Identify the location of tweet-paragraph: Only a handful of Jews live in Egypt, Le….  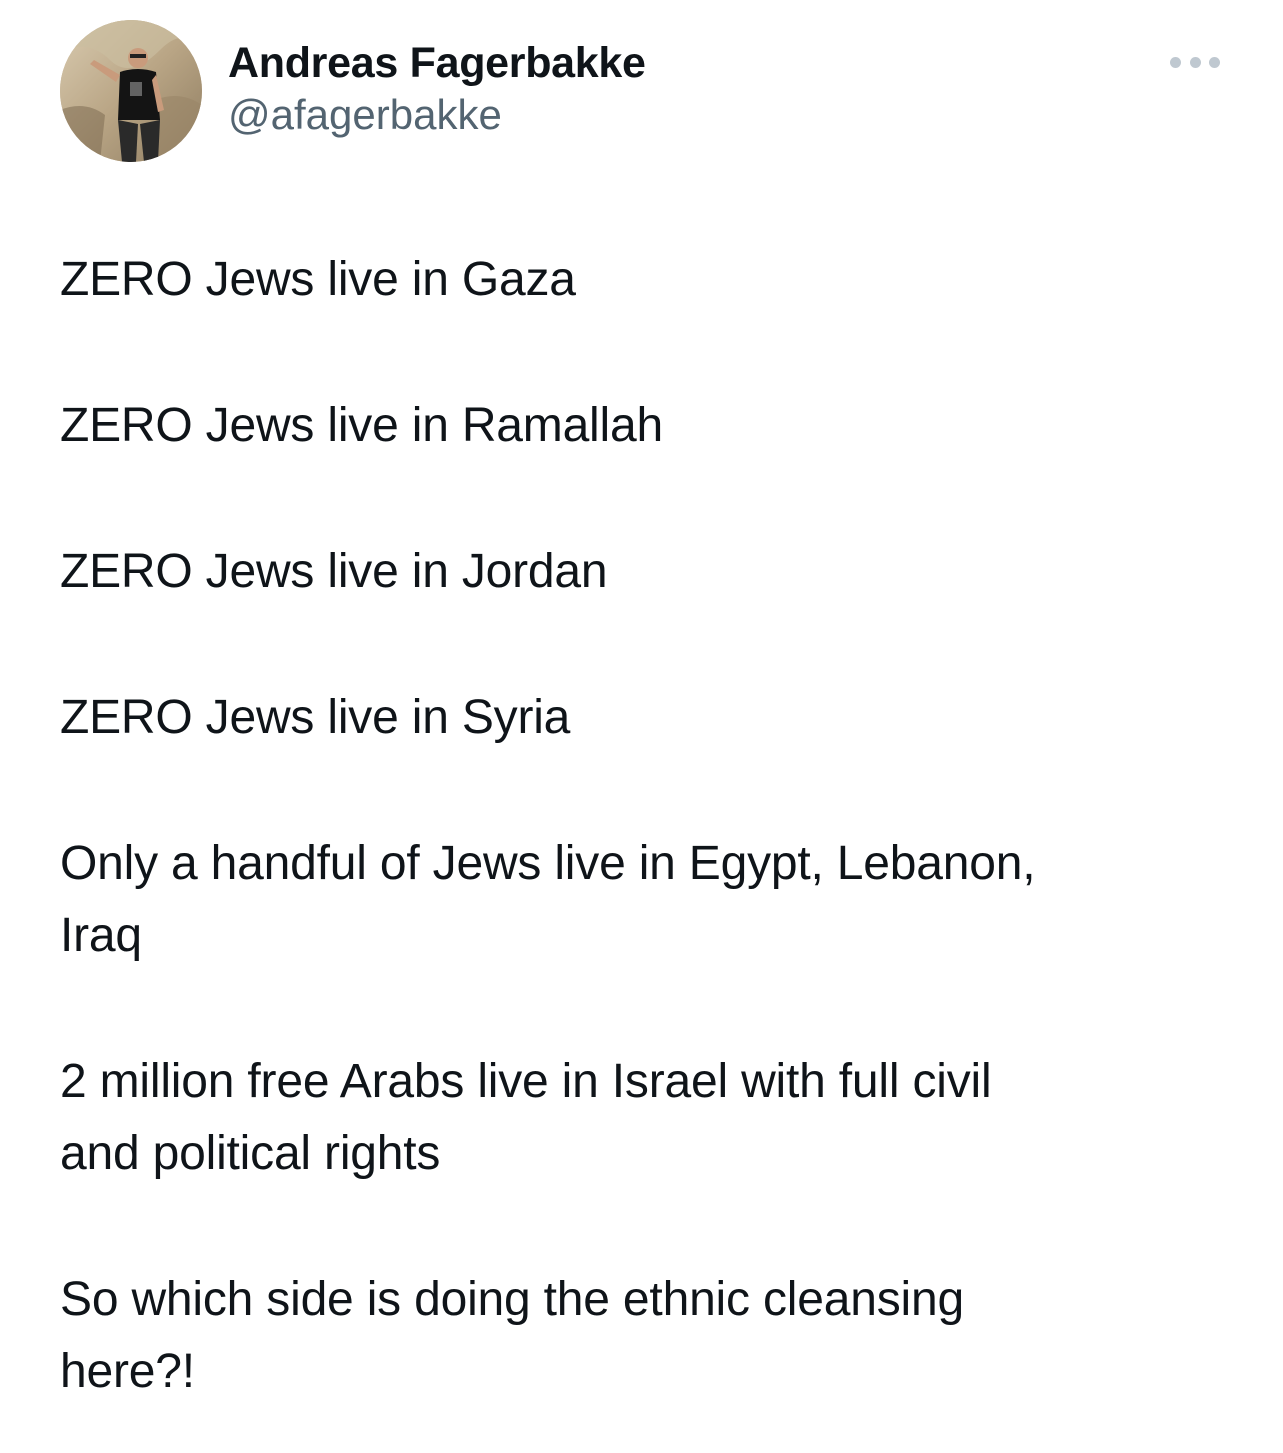
(548, 899).